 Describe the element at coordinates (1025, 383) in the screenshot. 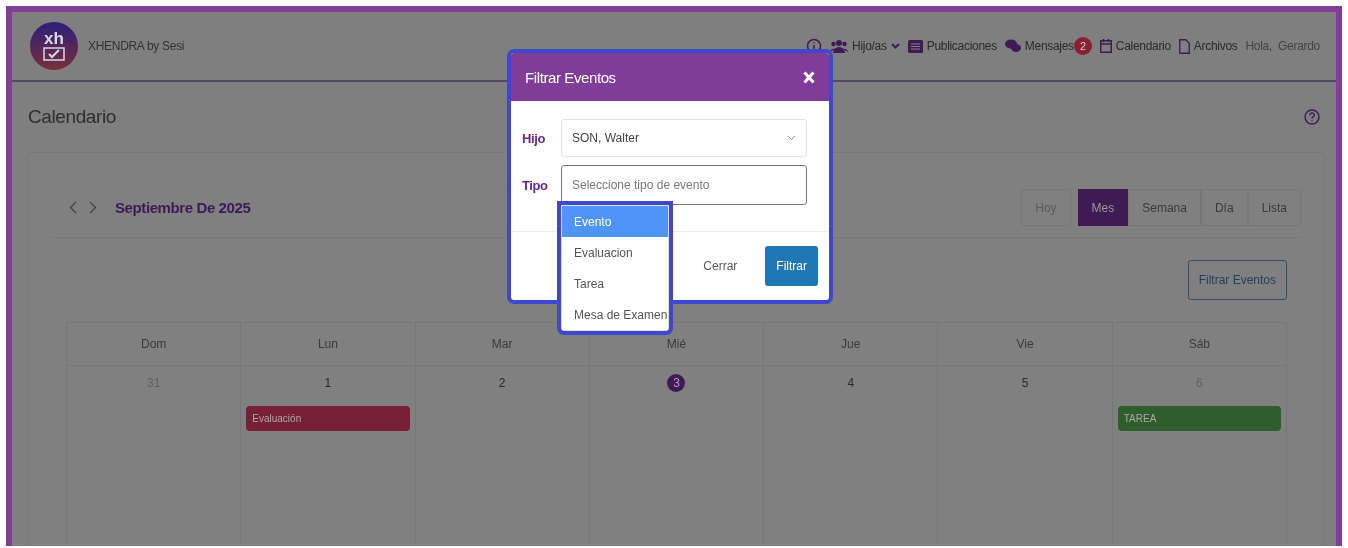

I see `day-number: 5` at that location.